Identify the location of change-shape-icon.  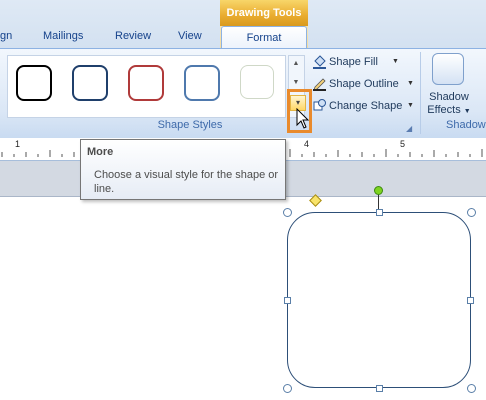
(319, 105).